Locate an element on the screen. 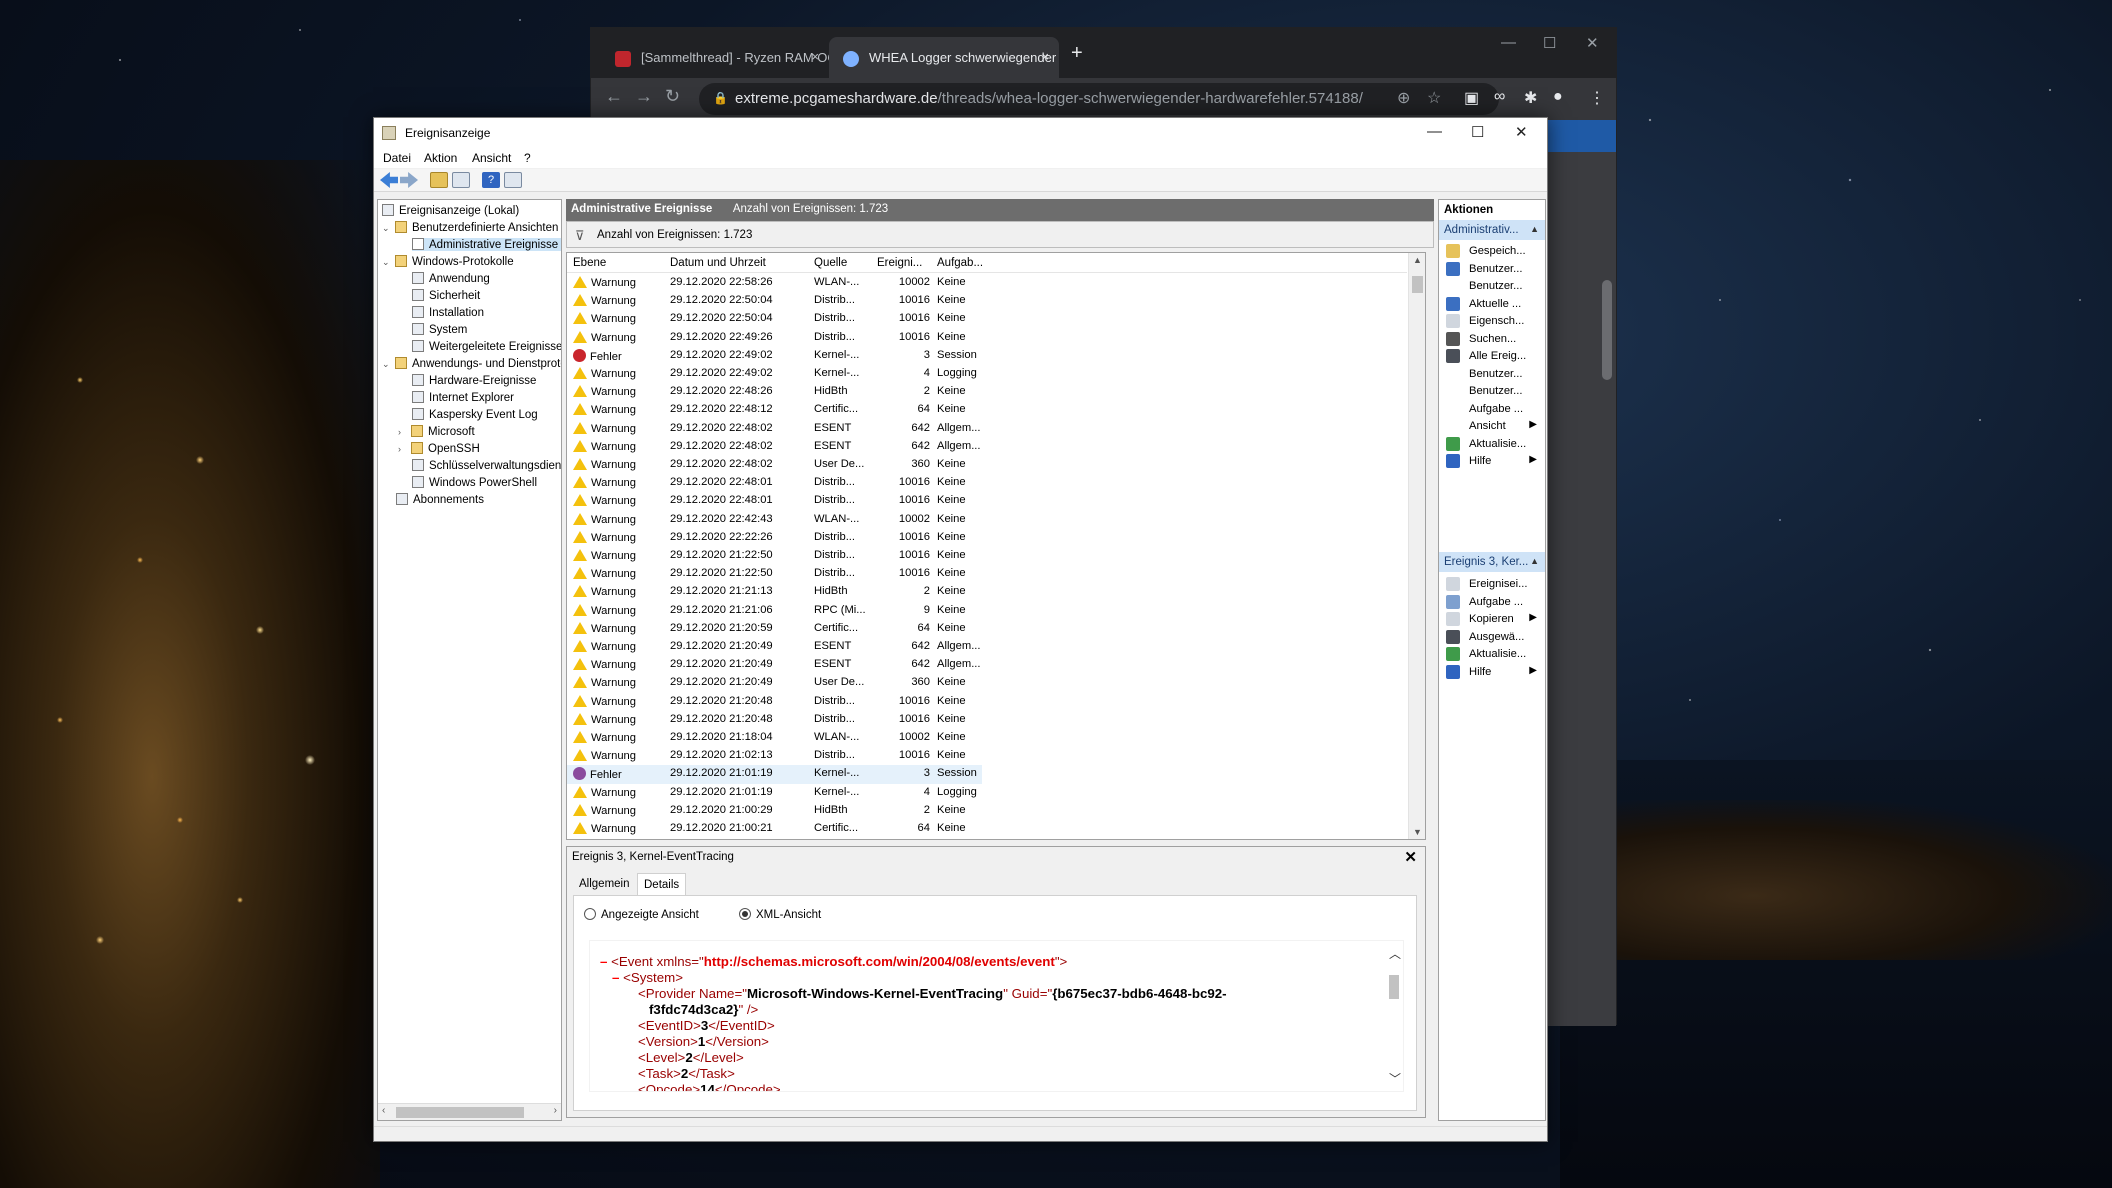 Image resolution: width=2112 pixels, height=1188 pixels. browser-maximize-icon: ☐ is located at coordinates (1549, 43).